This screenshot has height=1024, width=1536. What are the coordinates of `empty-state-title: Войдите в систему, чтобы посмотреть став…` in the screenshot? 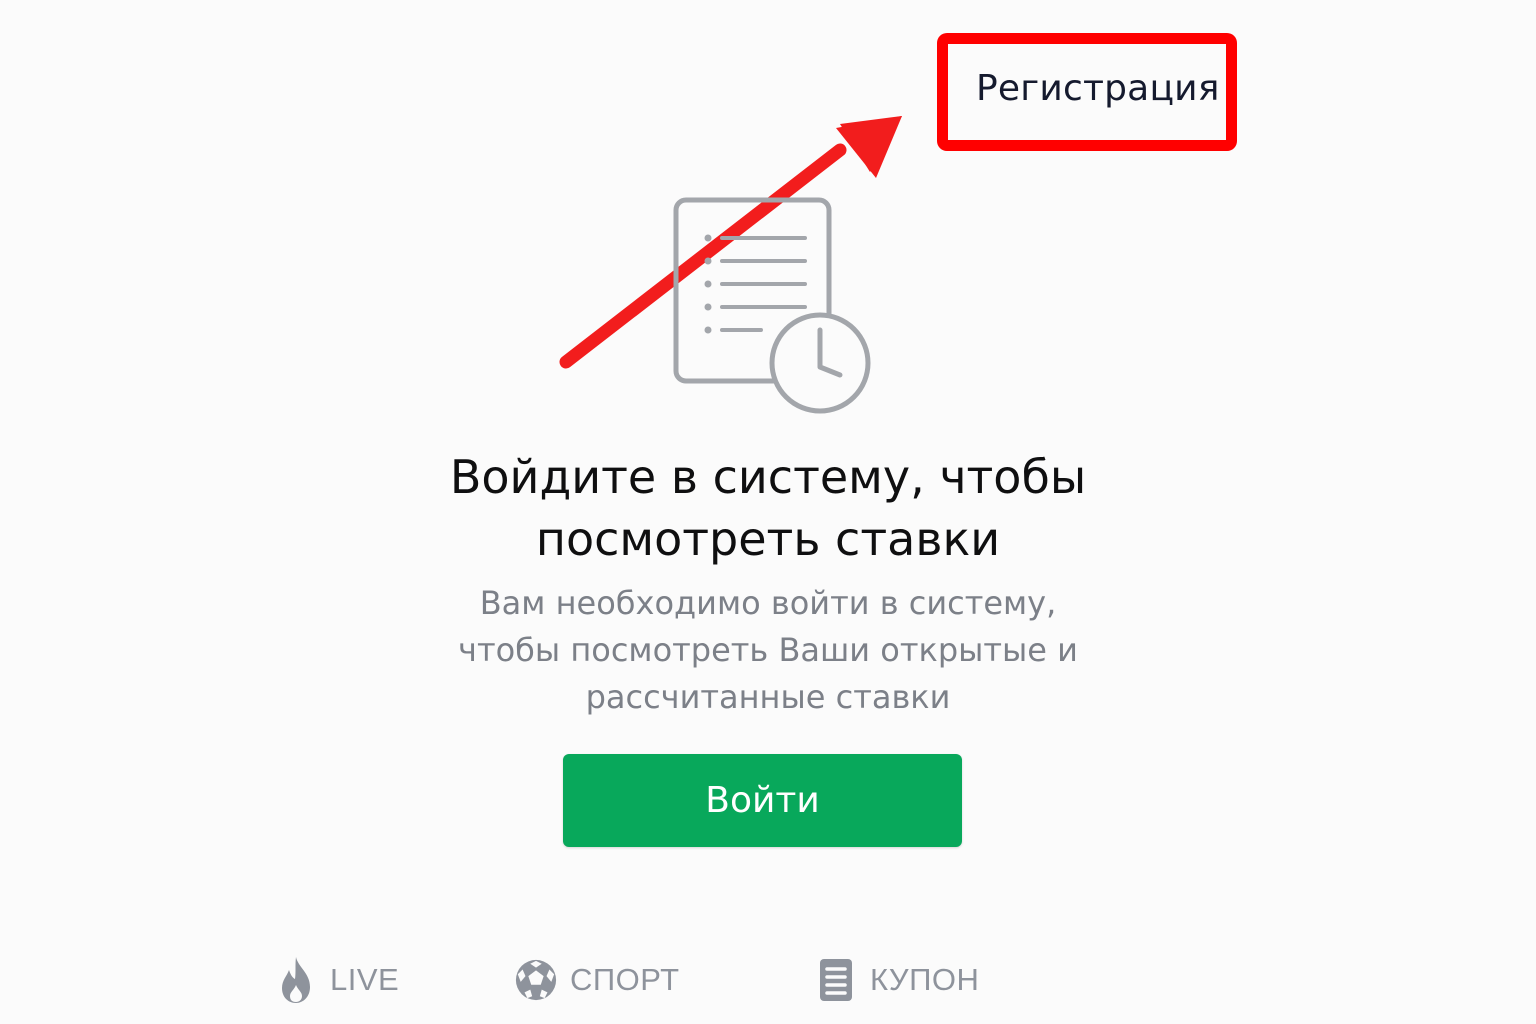 It's located at (768, 508).